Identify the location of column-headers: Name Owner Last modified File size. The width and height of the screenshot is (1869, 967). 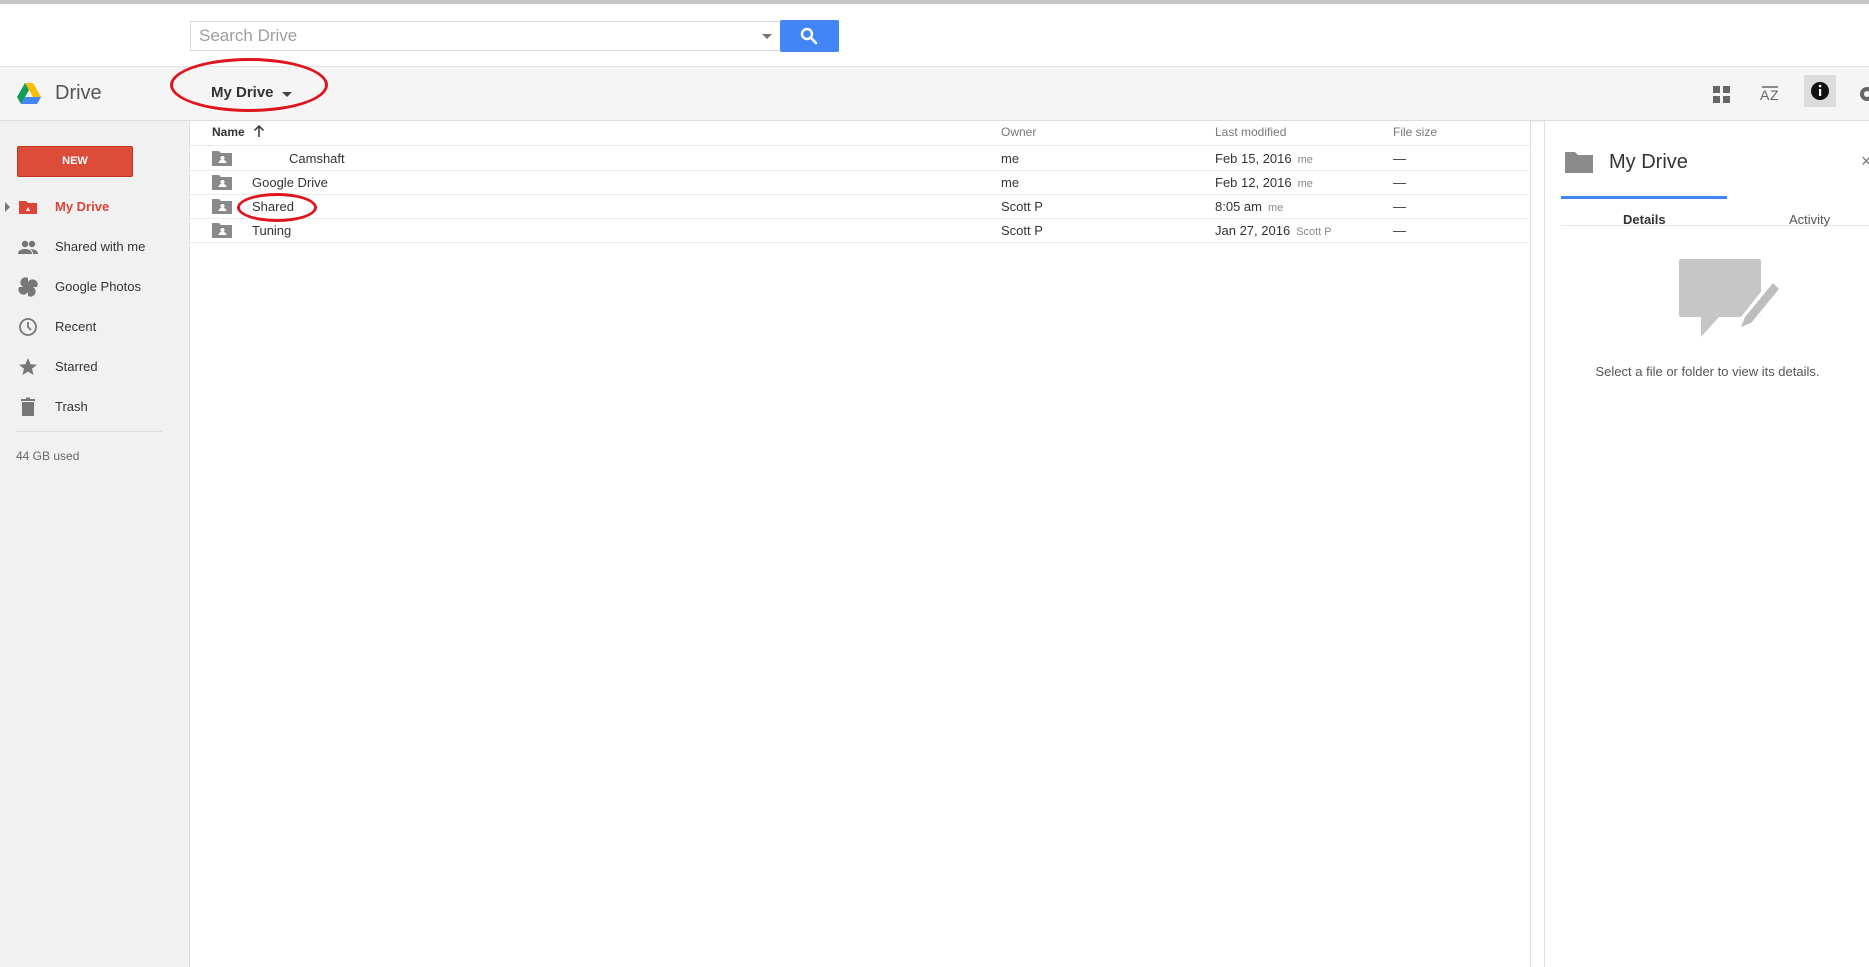
(860, 133).